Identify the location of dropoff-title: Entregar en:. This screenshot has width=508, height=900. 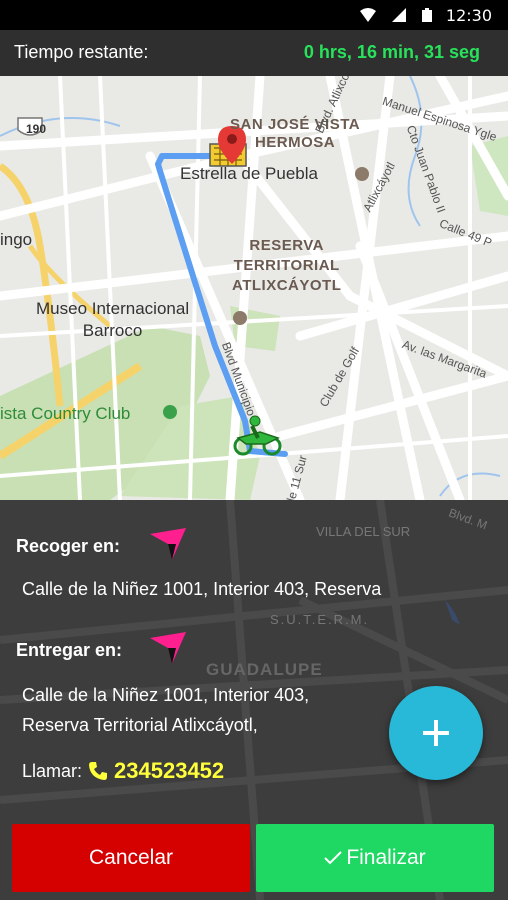
(69, 650).